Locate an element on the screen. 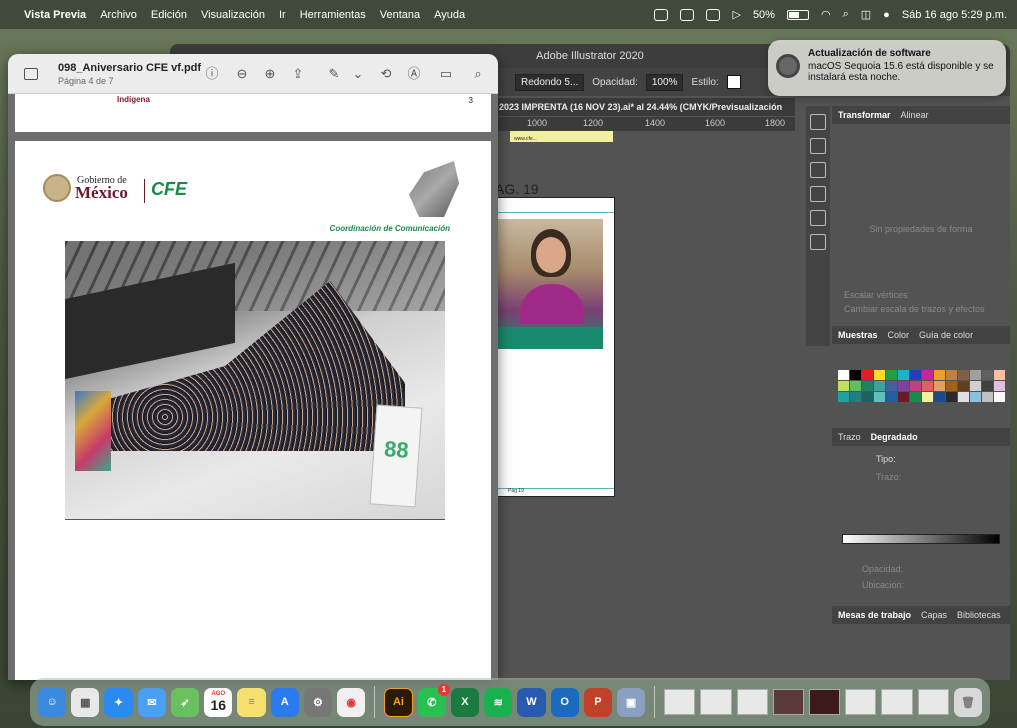 The width and height of the screenshot is (1017, 728). word-icon: W is located at coordinates (531, 702).